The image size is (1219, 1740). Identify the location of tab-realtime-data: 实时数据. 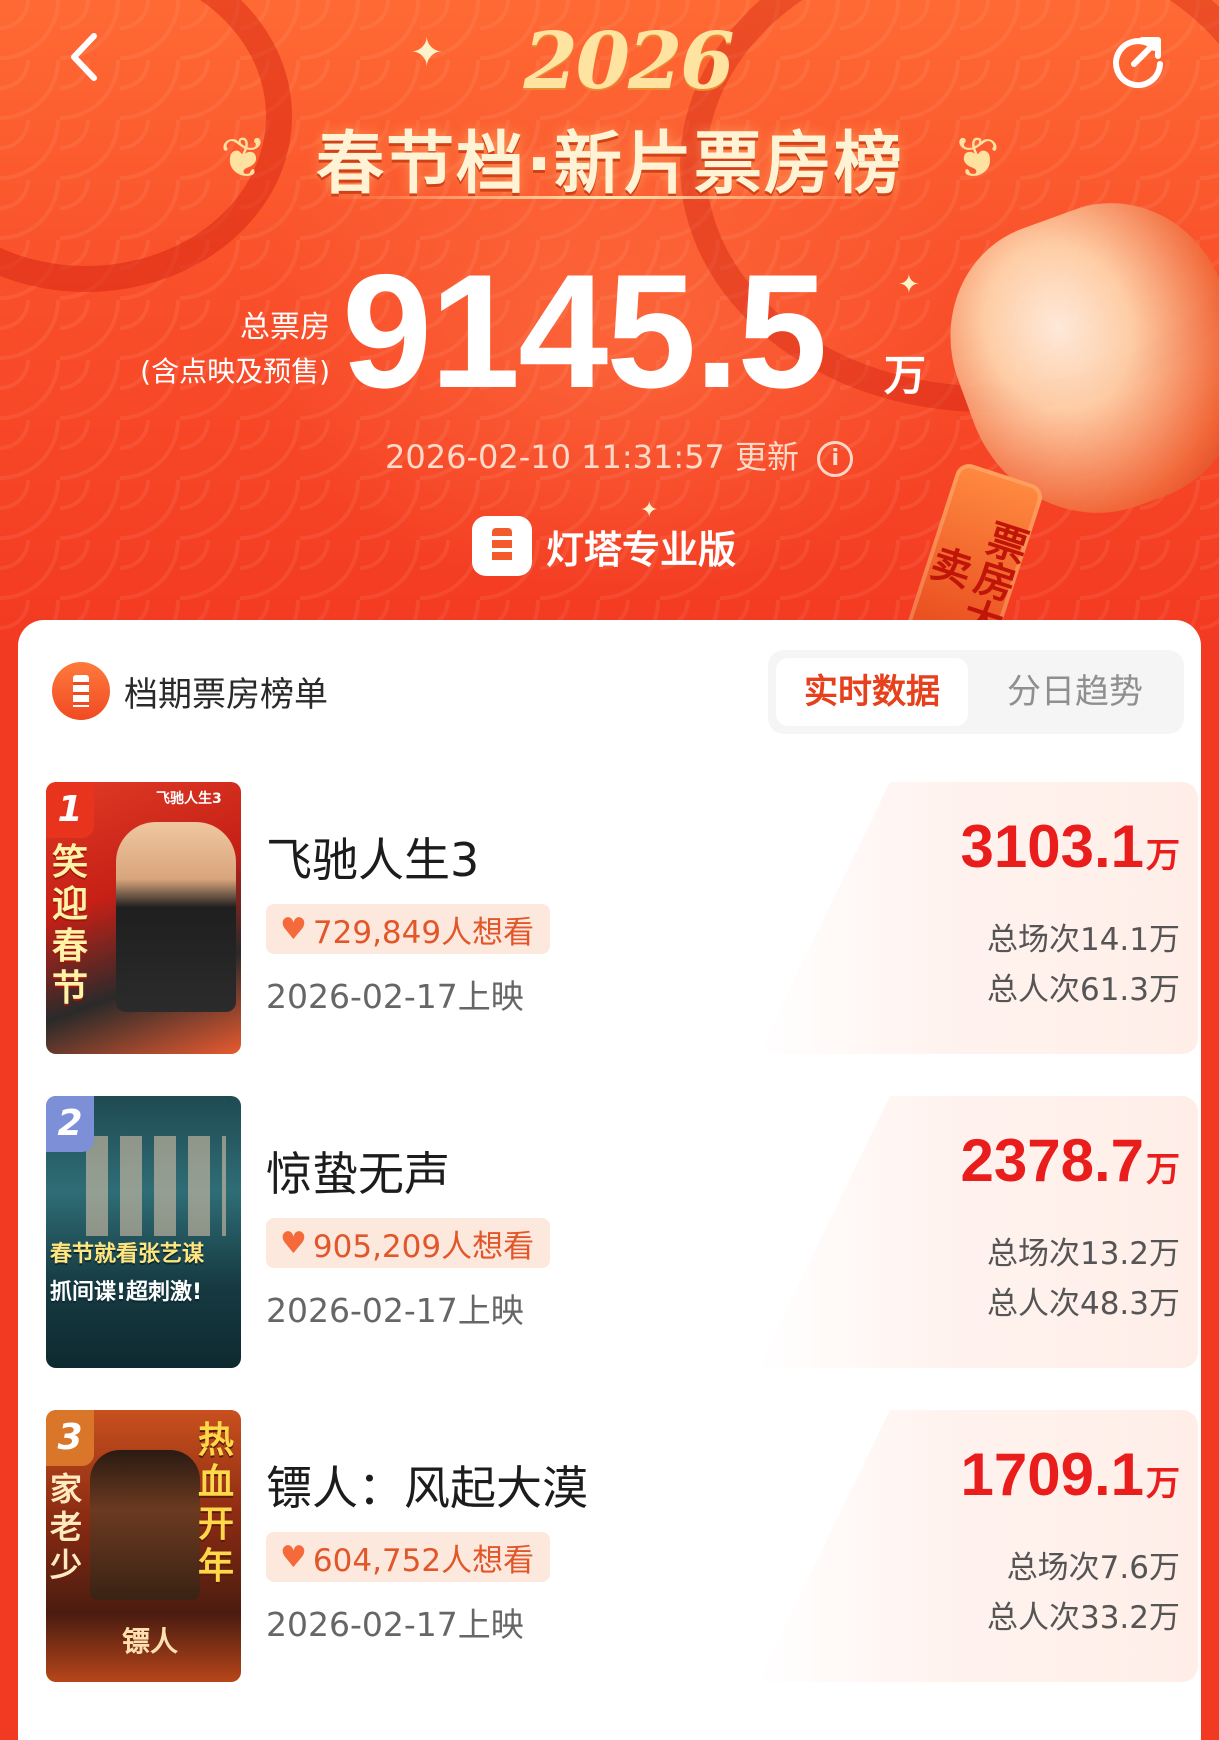
(872, 692).